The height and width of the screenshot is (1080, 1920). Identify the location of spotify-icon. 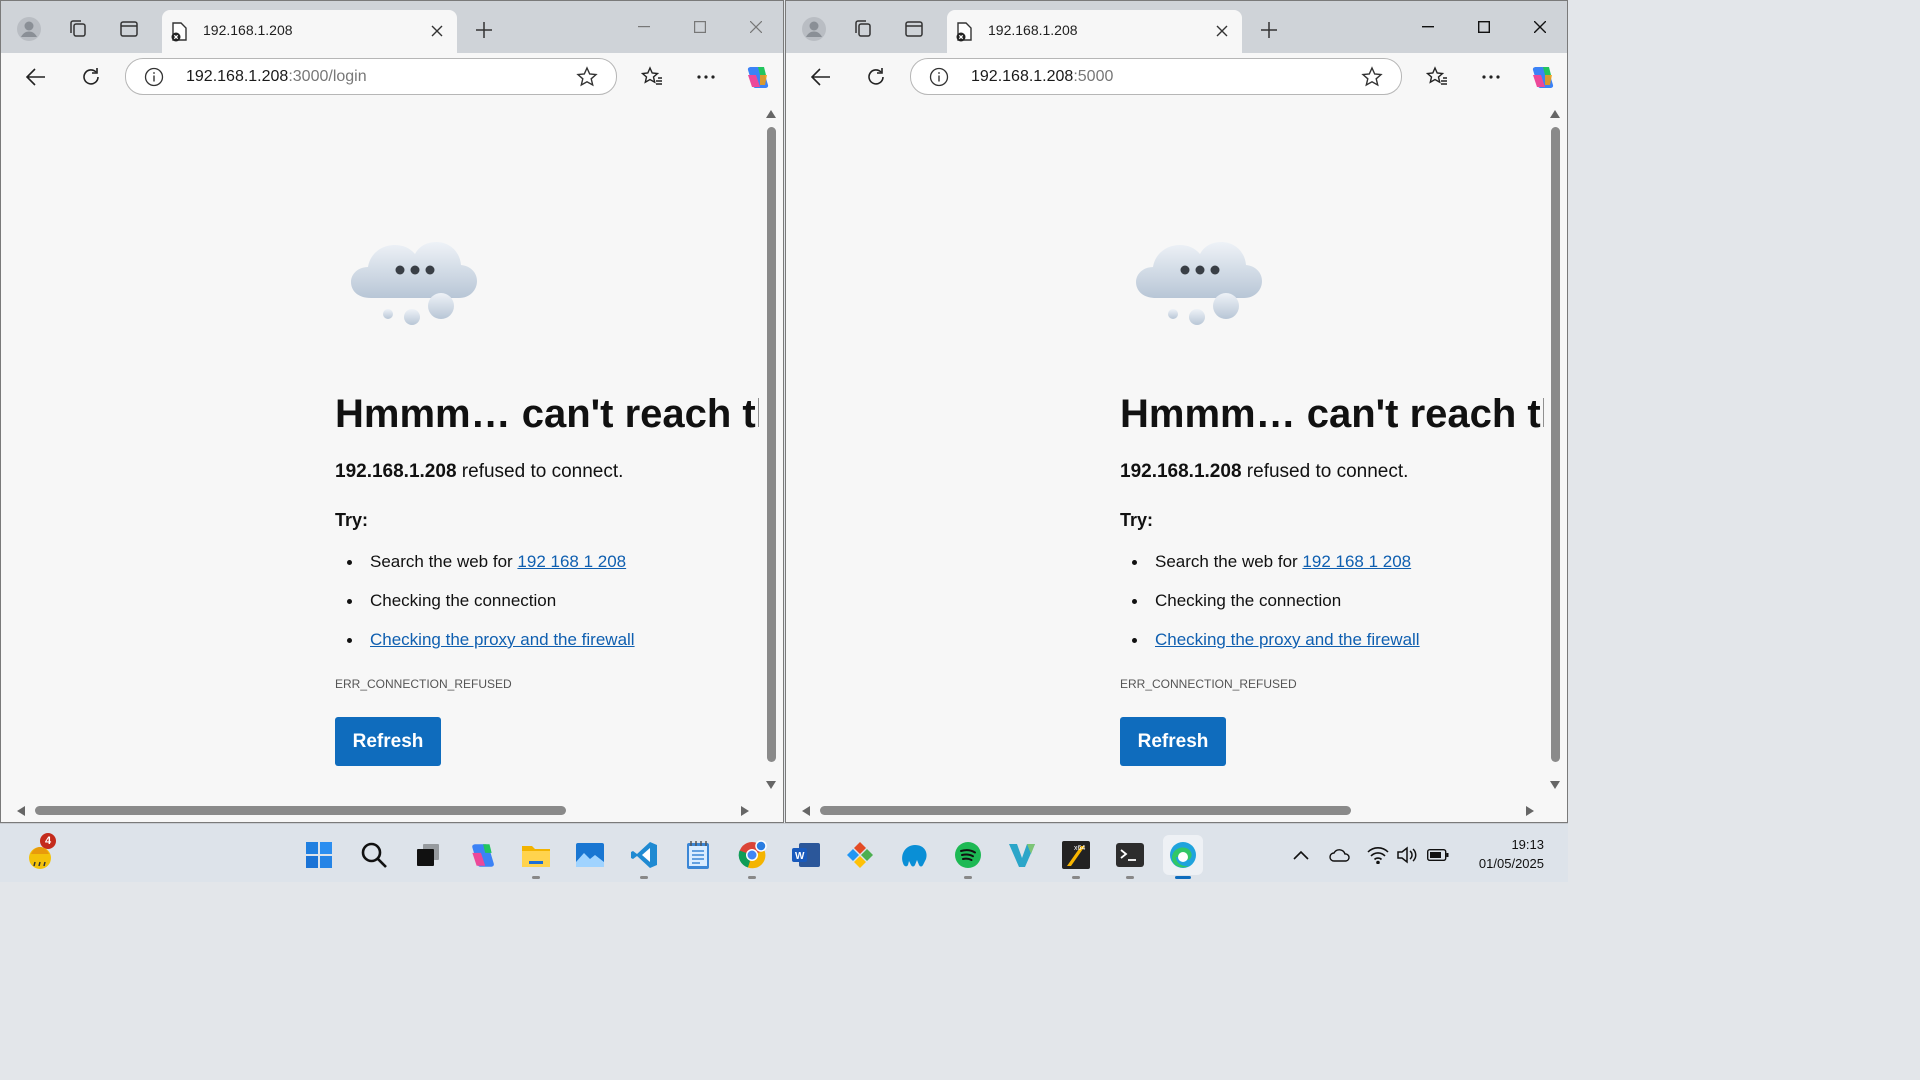
(968, 857).